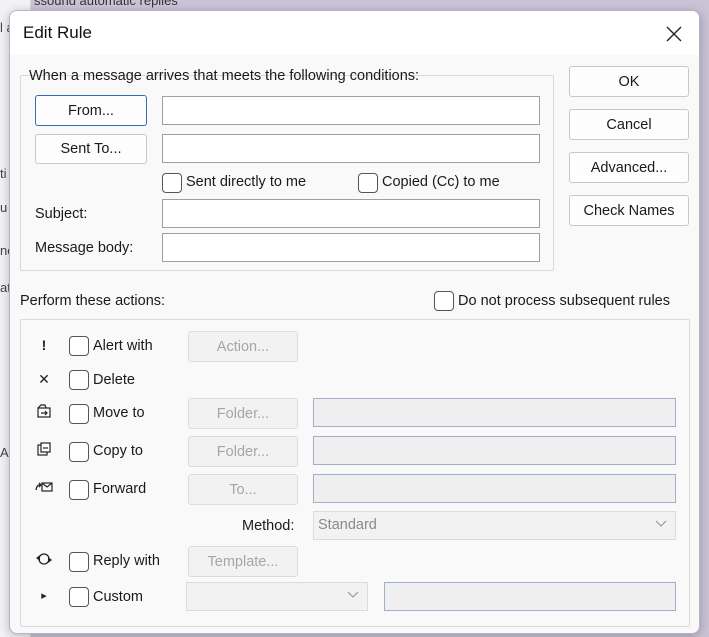  Describe the element at coordinates (44, 412) in the screenshot. I see `move-to-folder-icon` at that location.